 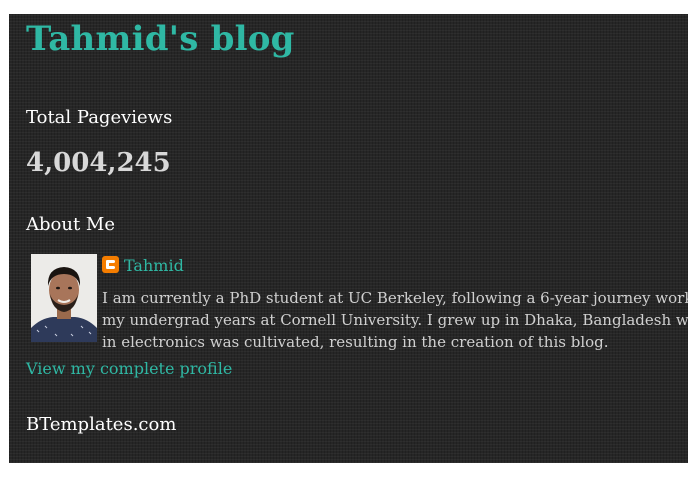 What do you see at coordinates (154, 265) in the screenshot?
I see `author-name-link: Tahmid` at bounding box center [154, 265].